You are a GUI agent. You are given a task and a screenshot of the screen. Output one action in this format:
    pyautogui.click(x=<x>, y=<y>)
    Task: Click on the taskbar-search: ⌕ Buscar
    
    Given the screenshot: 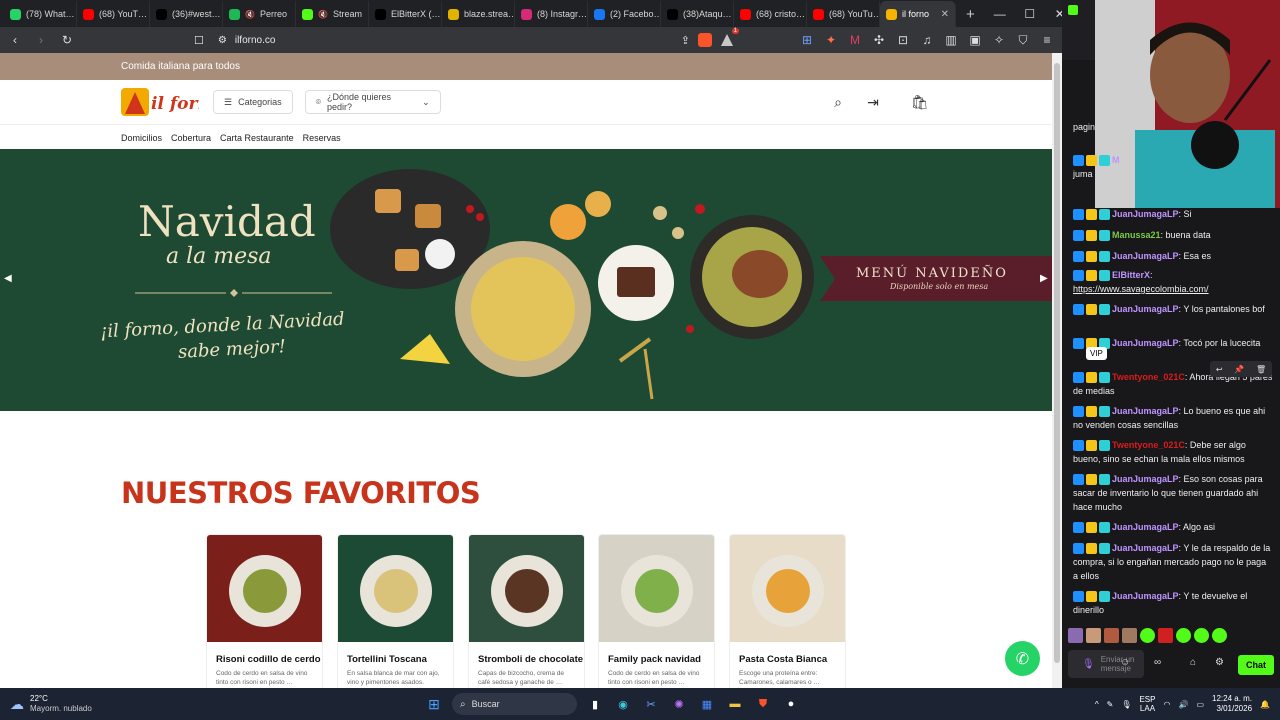 What is the action you would take?
    pyautogui.click(x=514, y=704)
    